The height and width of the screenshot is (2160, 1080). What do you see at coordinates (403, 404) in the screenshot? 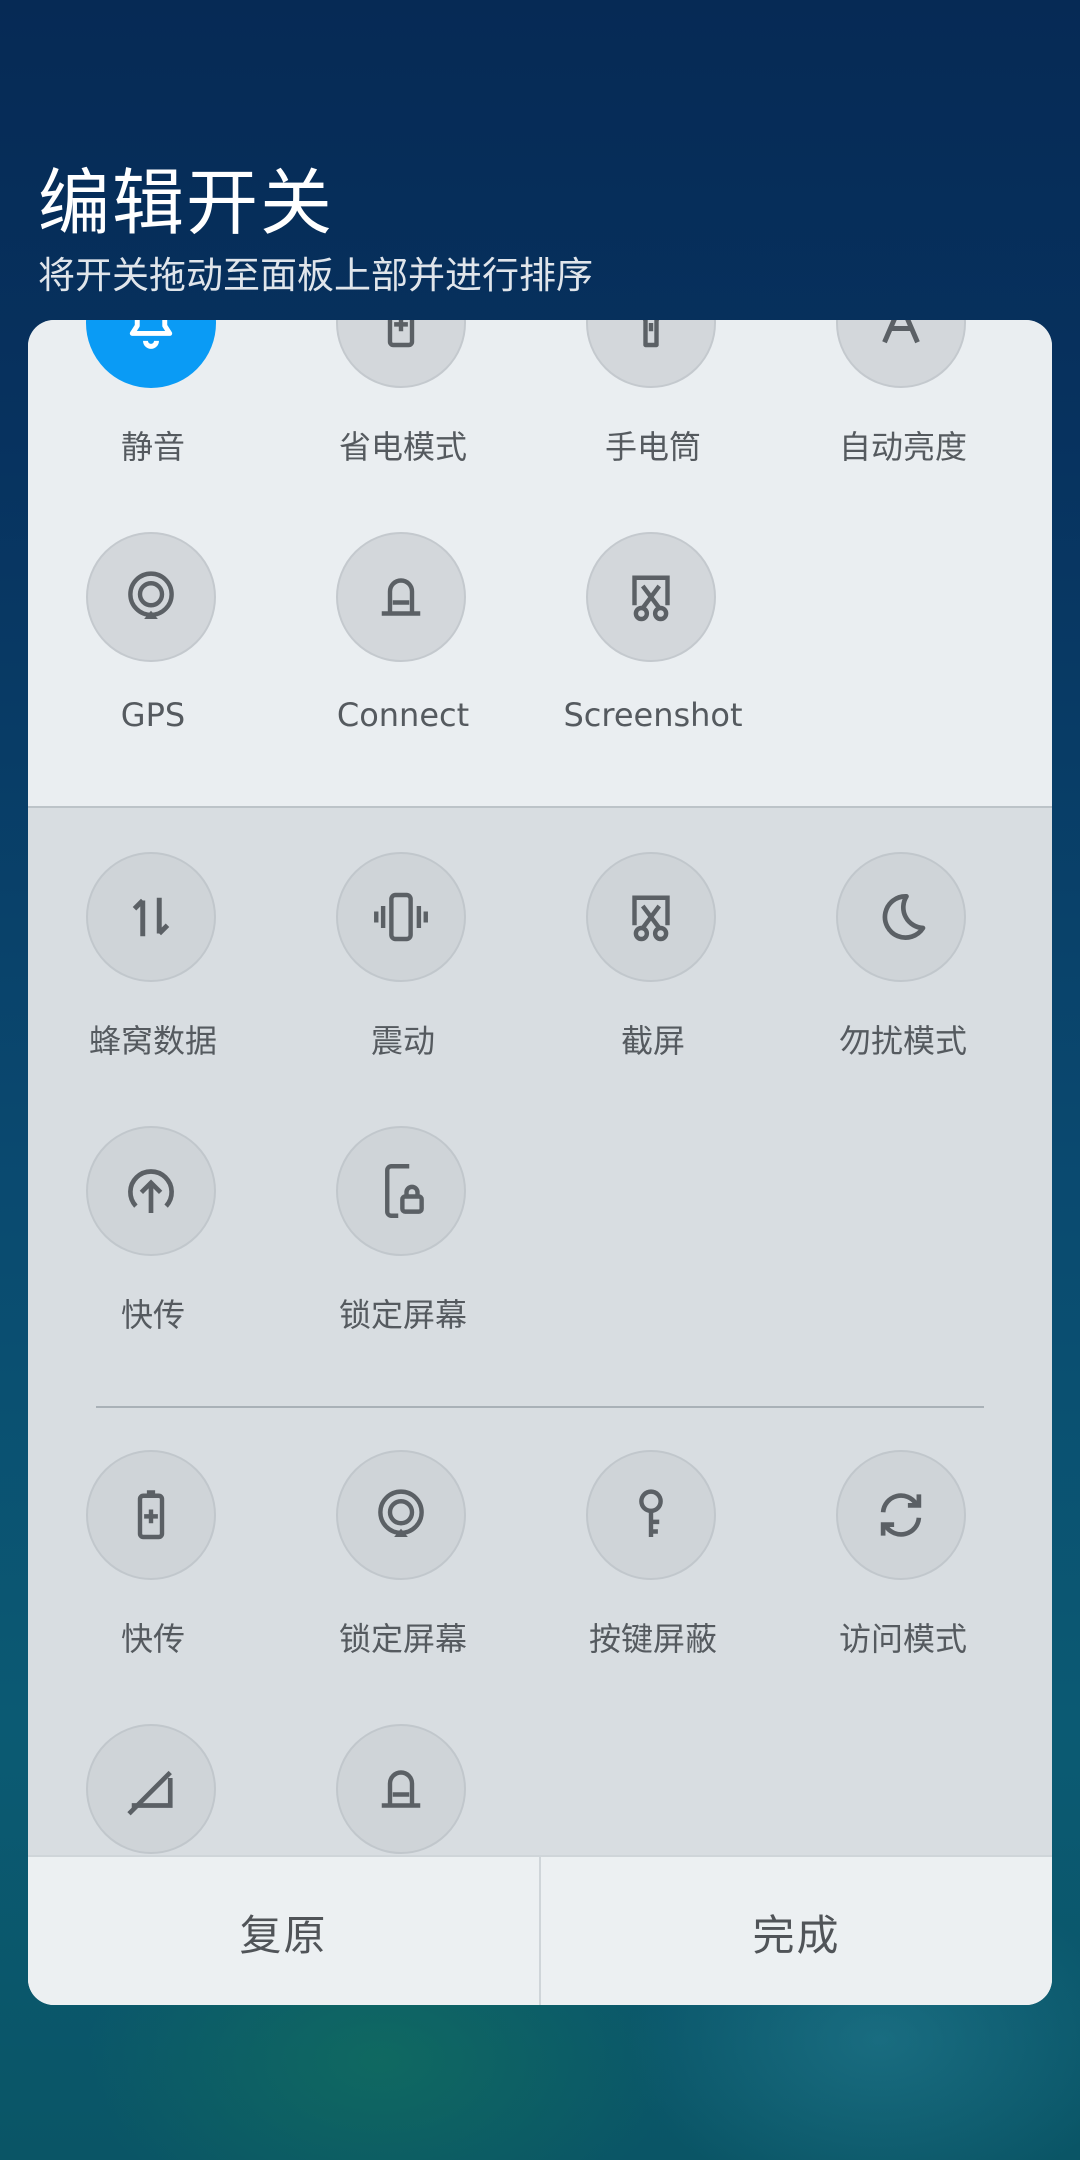
I see `tile-power-saving: 省电模式` at bounding box center [403, 404].